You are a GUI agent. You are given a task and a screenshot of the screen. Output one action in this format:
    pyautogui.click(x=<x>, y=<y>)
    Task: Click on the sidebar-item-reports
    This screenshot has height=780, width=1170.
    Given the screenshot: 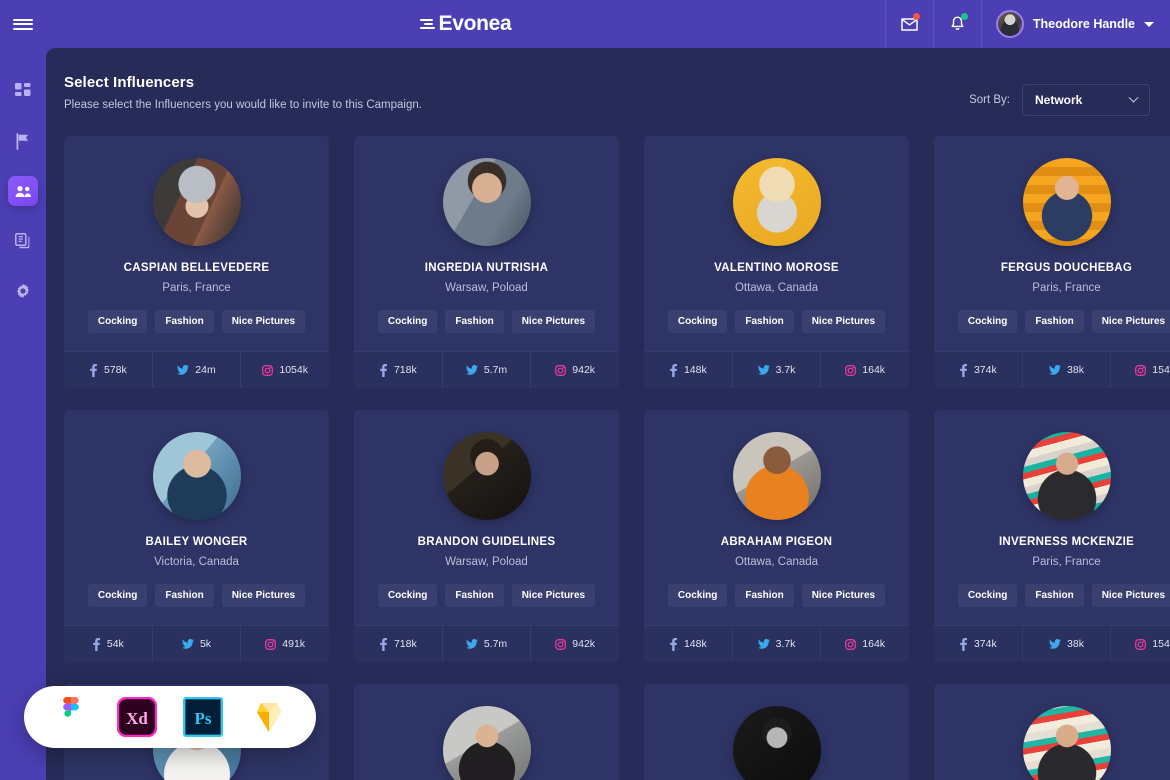 What is the action you would take?
    pyautogui.click(x=23, y=241)
    